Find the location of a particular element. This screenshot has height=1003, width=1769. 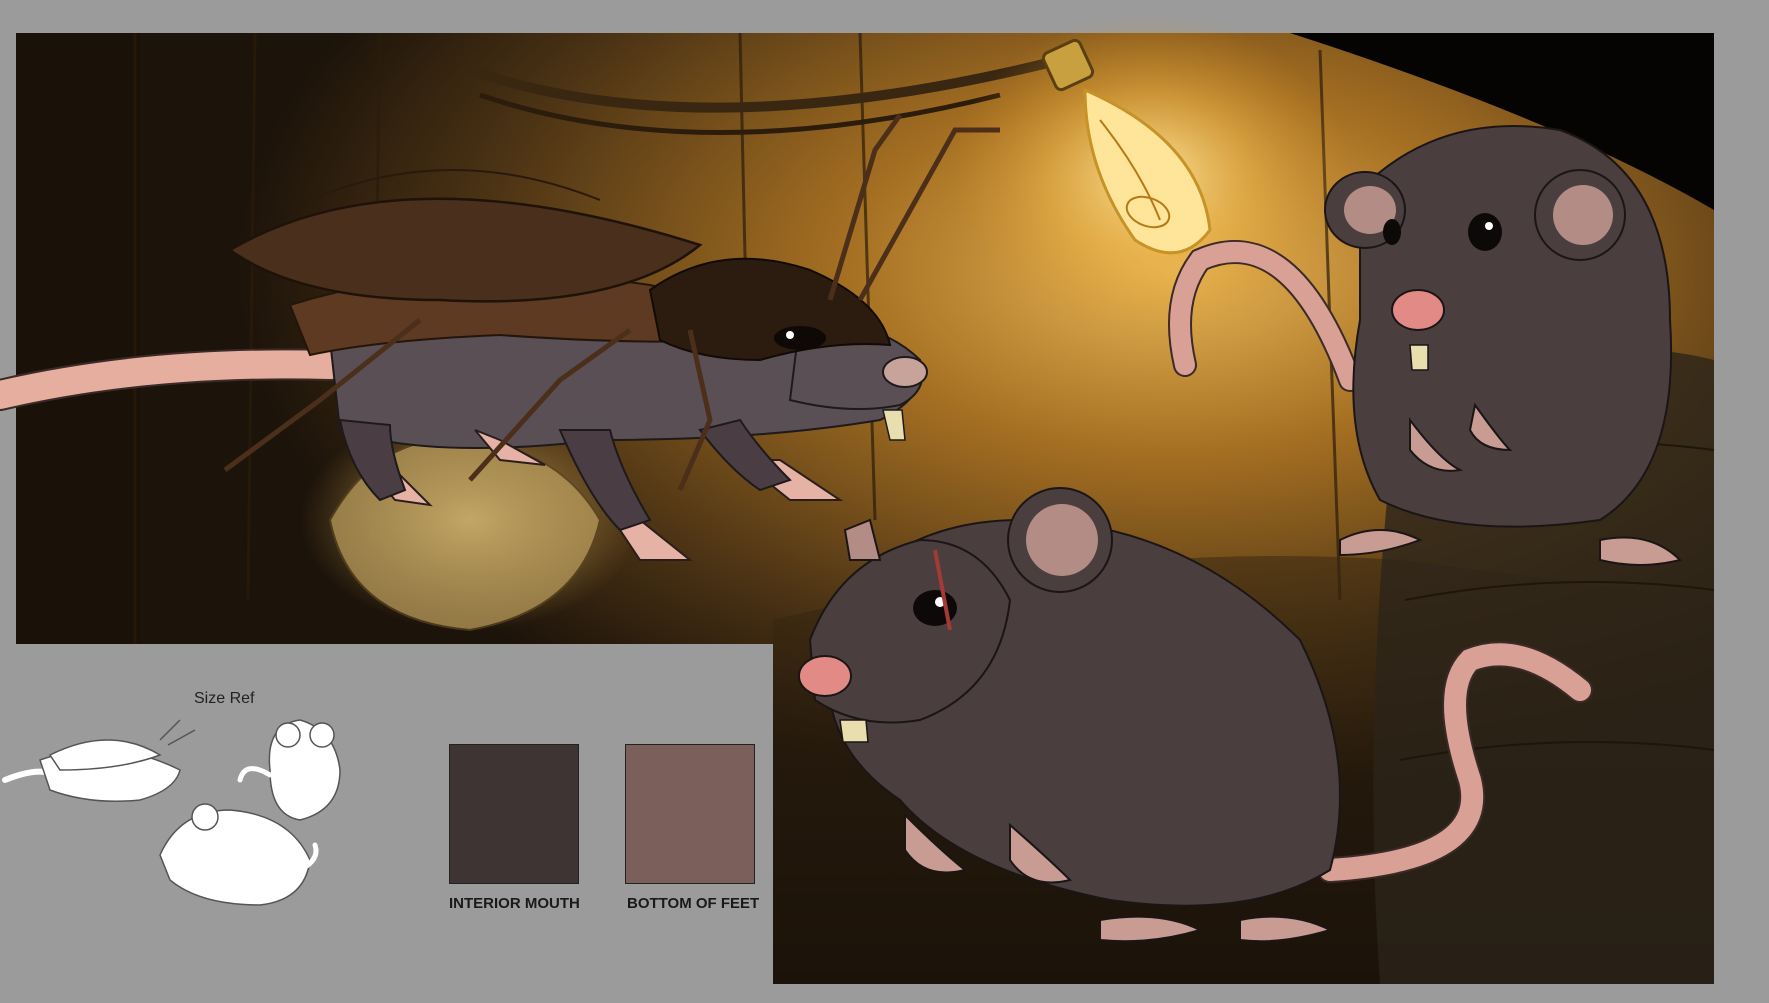

bottom-of-feet-swatch is located at coordinates (690, 814).